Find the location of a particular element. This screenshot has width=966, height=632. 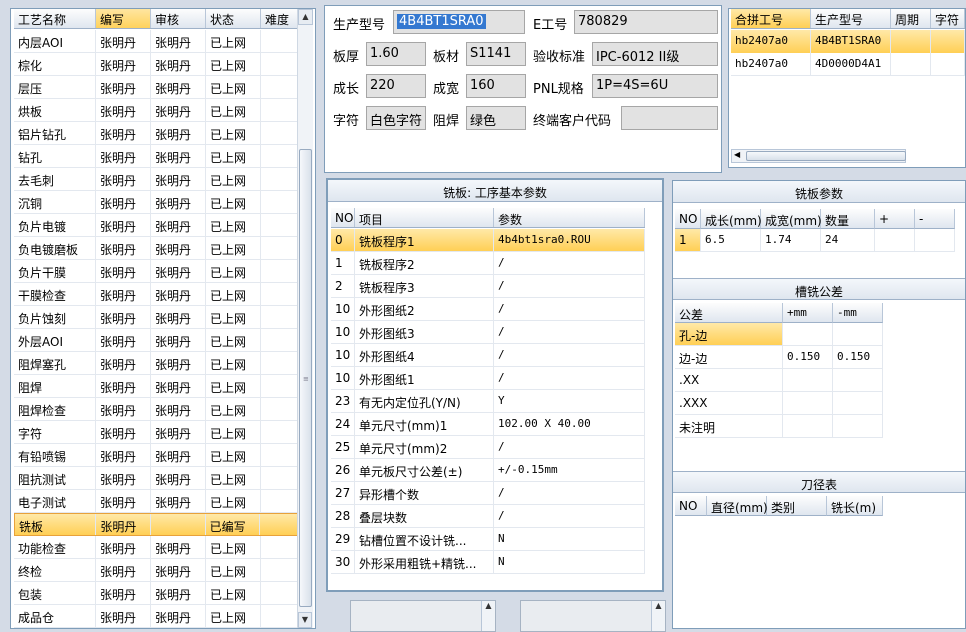

model-field: 4B4BT1SRA0 is located at coordinates (459, 22).